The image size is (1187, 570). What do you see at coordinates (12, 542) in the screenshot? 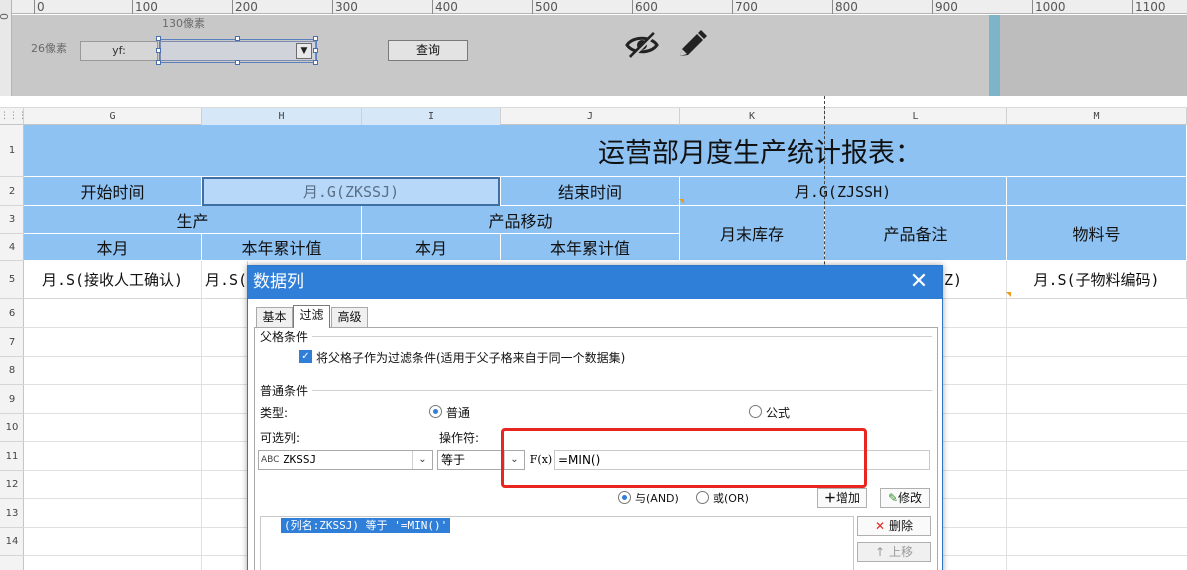
I see `row-header: 14` at bounding box center [12, 542].